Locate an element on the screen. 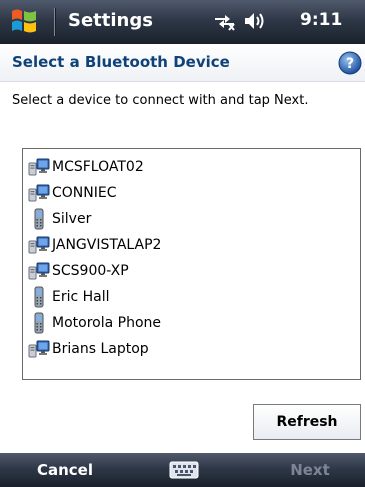  clock: 9:11 is located at coordinates (321, 20).